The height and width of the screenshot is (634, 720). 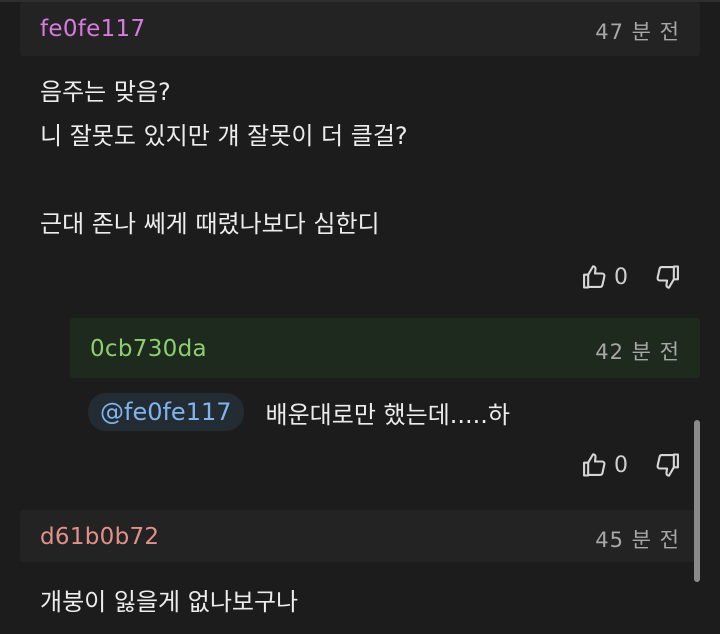 What do you see at coordinates (224, 180) in the screenshot?
I see `comment-blank-line` at bounding box center [224, 180].